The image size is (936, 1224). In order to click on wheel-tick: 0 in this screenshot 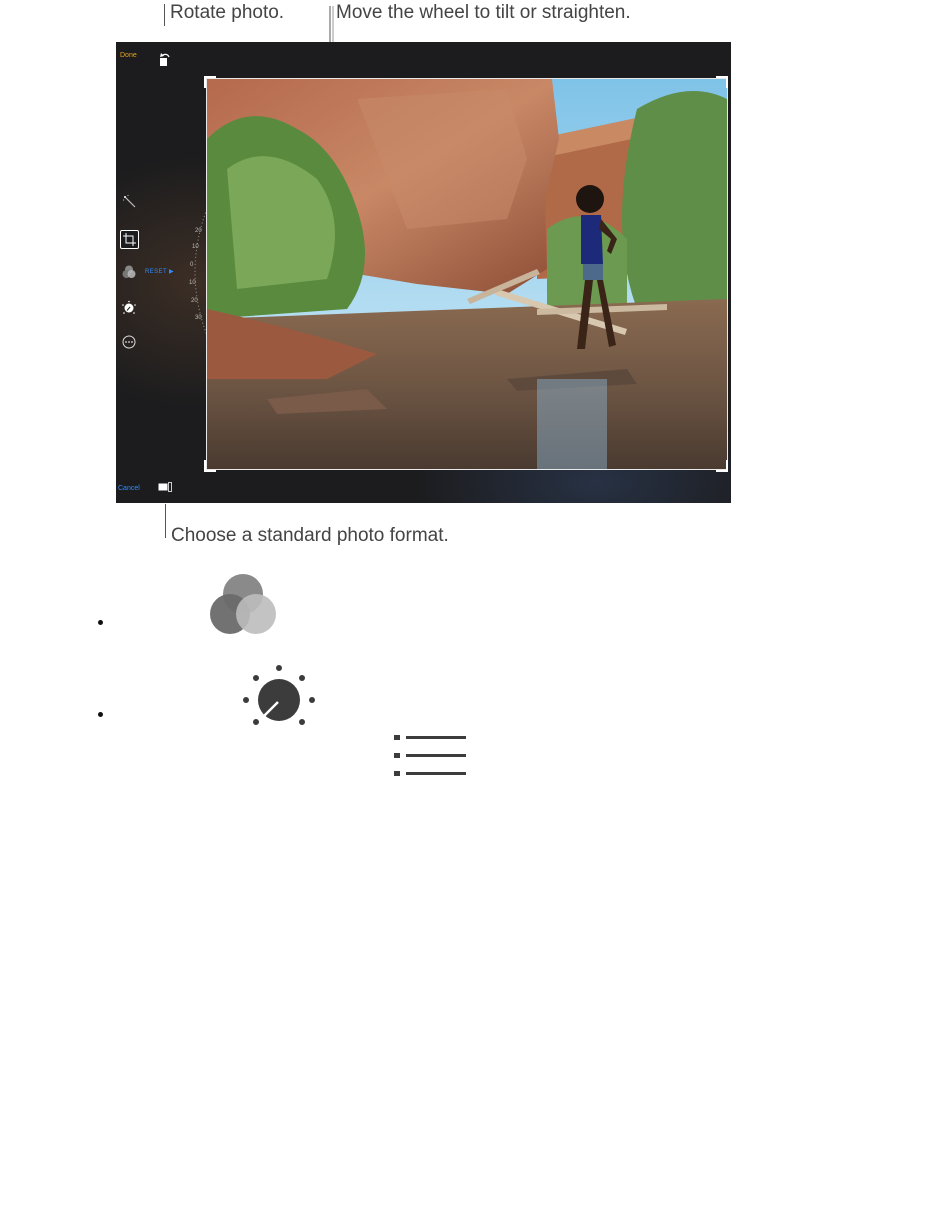, I will do `click(192, 265)`.